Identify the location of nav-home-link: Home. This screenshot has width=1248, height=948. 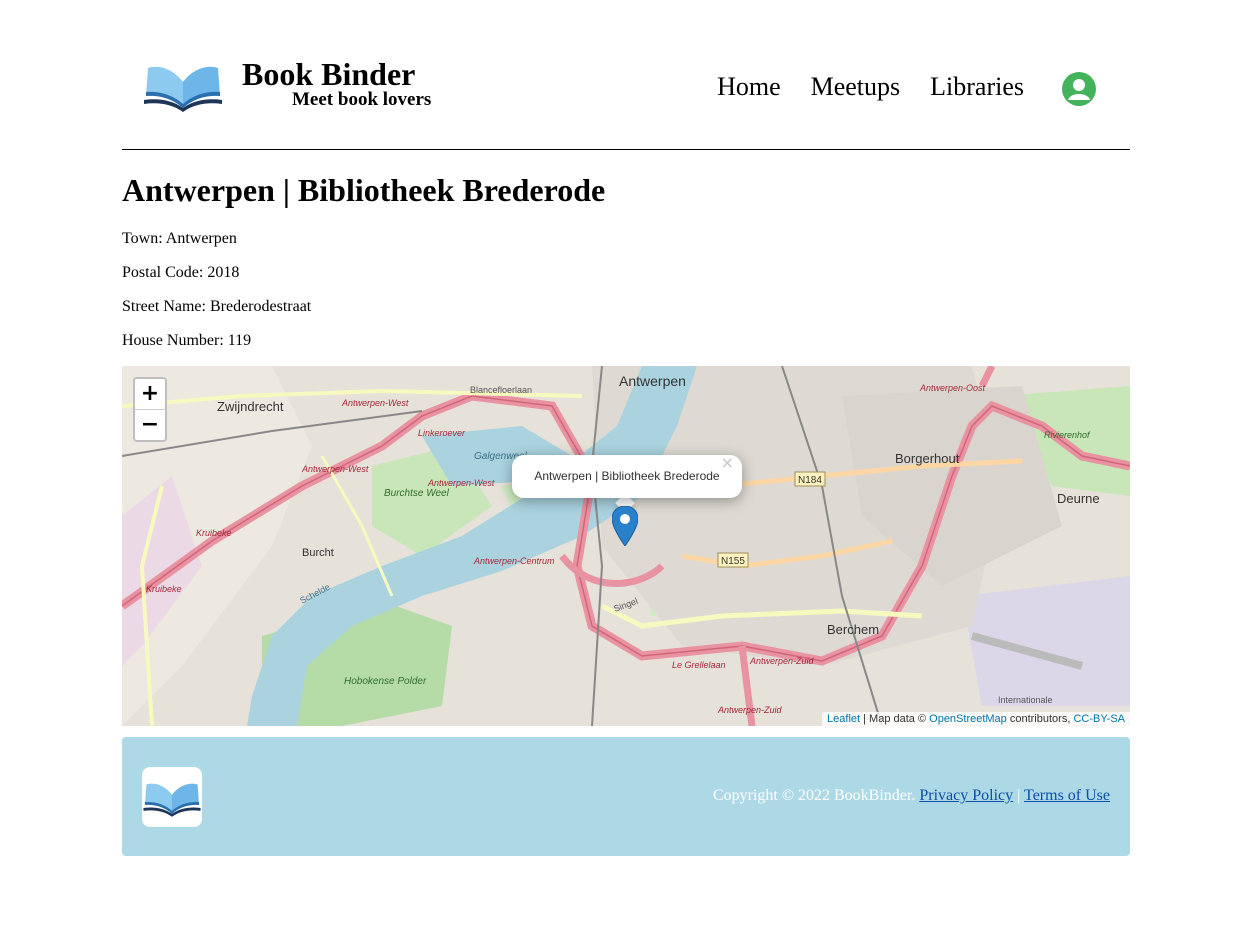
(749, 87).